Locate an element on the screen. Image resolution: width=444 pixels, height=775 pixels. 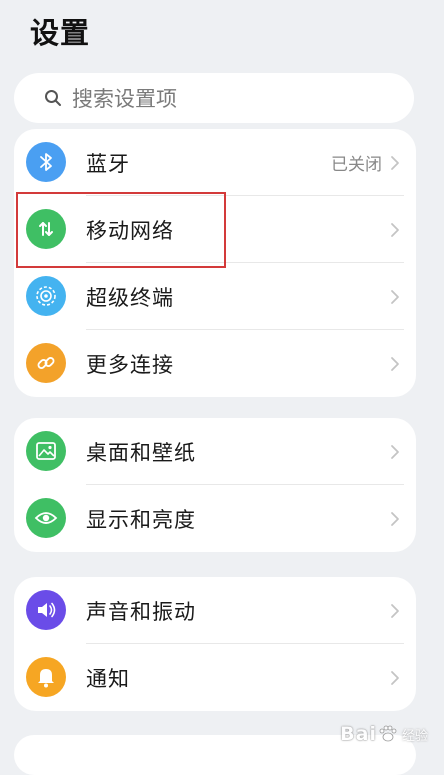
settings-item-label: 声音和振动 is located at coordinates (141, 611).